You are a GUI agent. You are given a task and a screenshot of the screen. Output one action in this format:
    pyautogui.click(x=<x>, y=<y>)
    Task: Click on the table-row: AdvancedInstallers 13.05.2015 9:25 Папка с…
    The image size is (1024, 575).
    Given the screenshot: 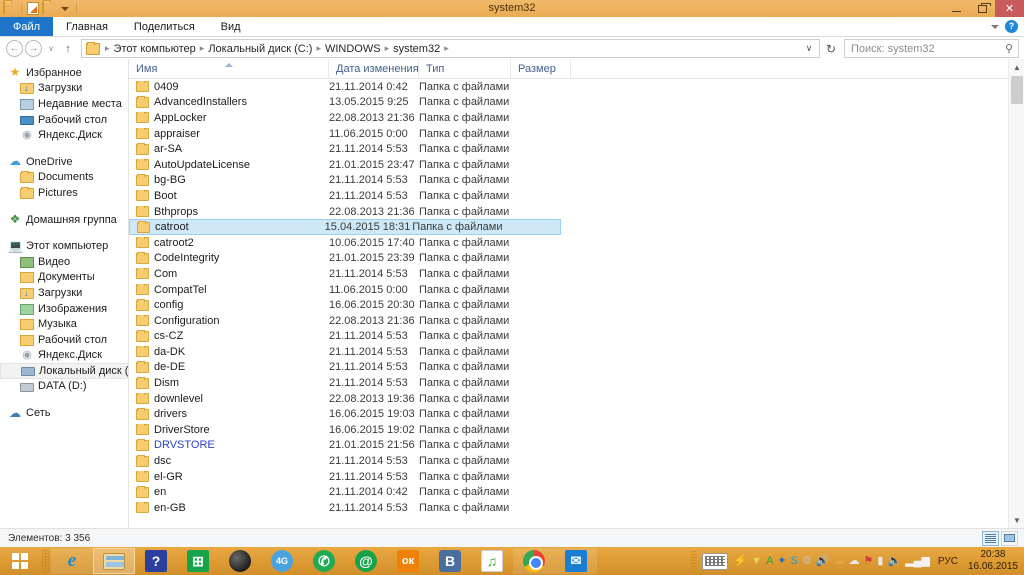 What is the action you would take?
    pyautogui.click(x=576, y=103)
    